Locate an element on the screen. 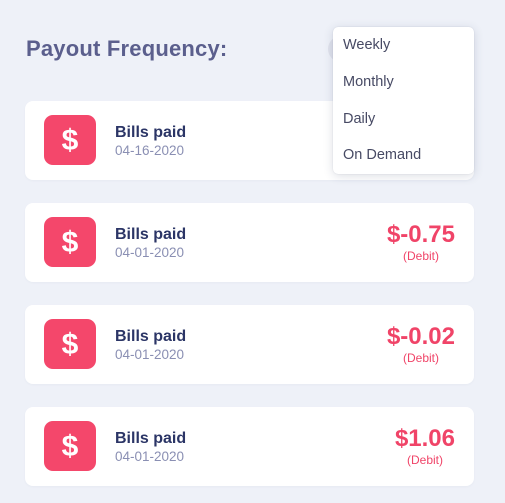  transaction-amount: $-0.02 is located at coordinates (420, 336).